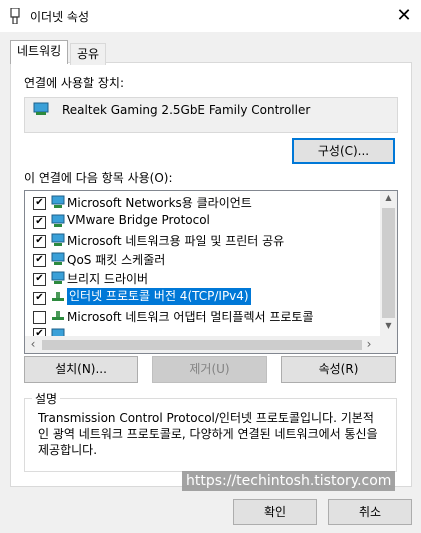  I want to click on list-item: ✔ Microsoft 네트워크용 파일 및 프린터 공유, so click(202, 240).